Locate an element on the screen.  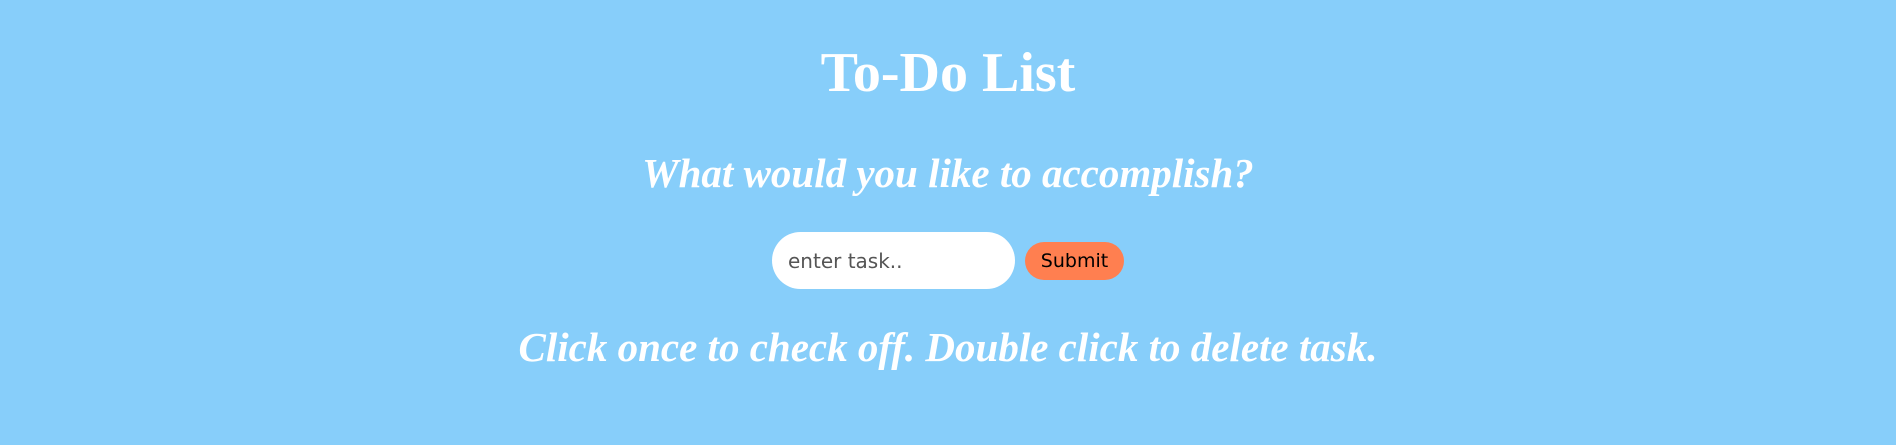
task-input is located at coordinates (893, 260).